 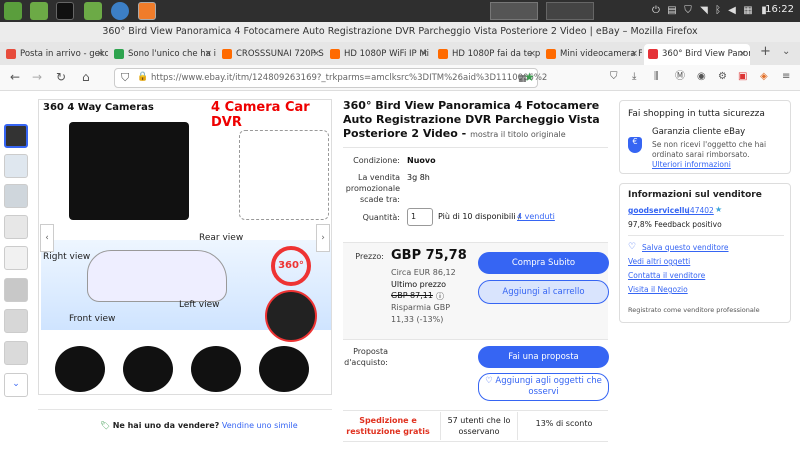 I want to click on tab: HD 1080P fai da te p ×, so click(x=487, y=54).